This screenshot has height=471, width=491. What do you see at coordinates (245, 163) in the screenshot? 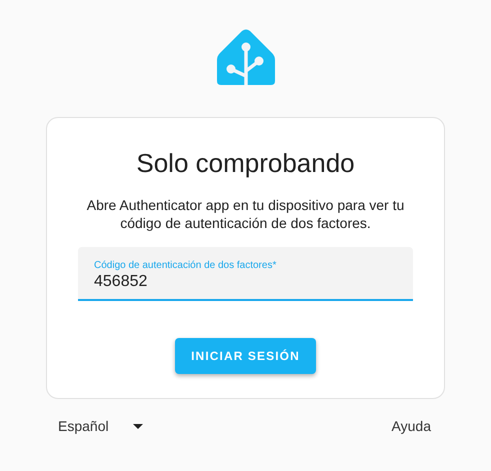
I see `page-title: Solo comprobando` at bounding box center [245, 163].